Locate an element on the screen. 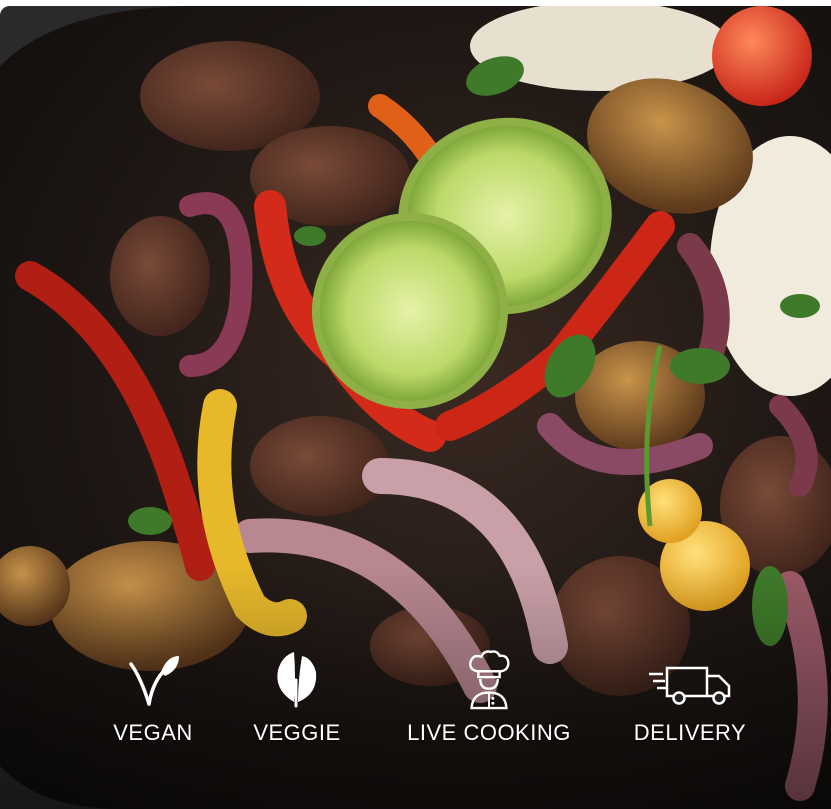  feature-label-veggie: VEGGIE is located at coordinates (297, 732).